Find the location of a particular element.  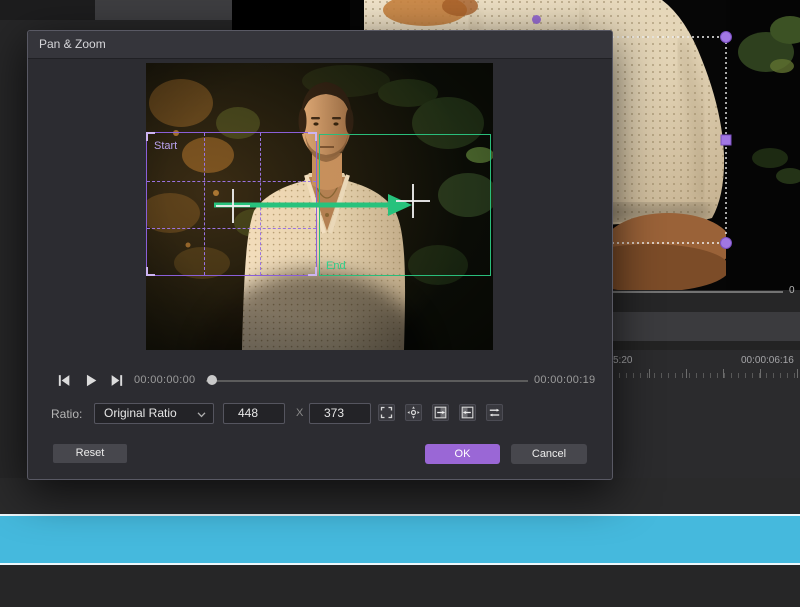

cancel-button: Cancel is located at coordinates (549, 454).